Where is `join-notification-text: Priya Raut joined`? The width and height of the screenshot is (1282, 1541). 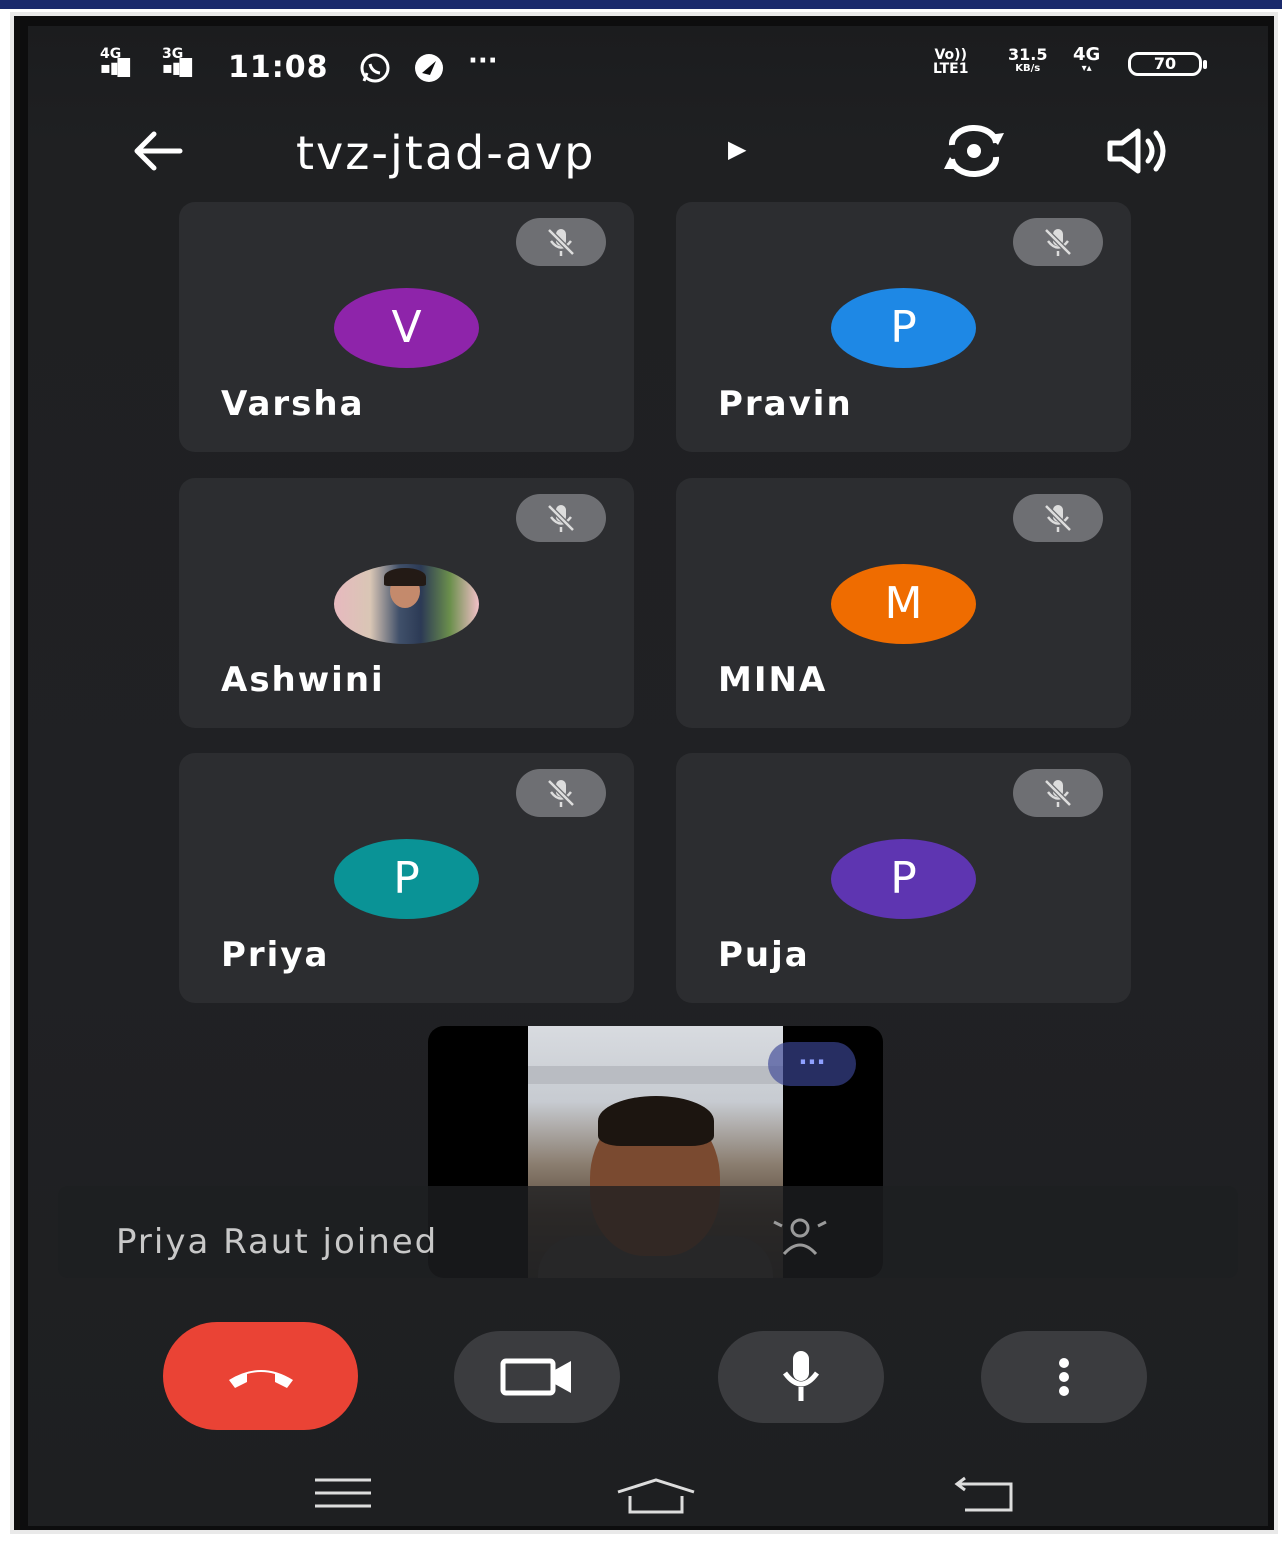
join-notification-text: Priya Raut joined is located at coordinates (277, 1242).